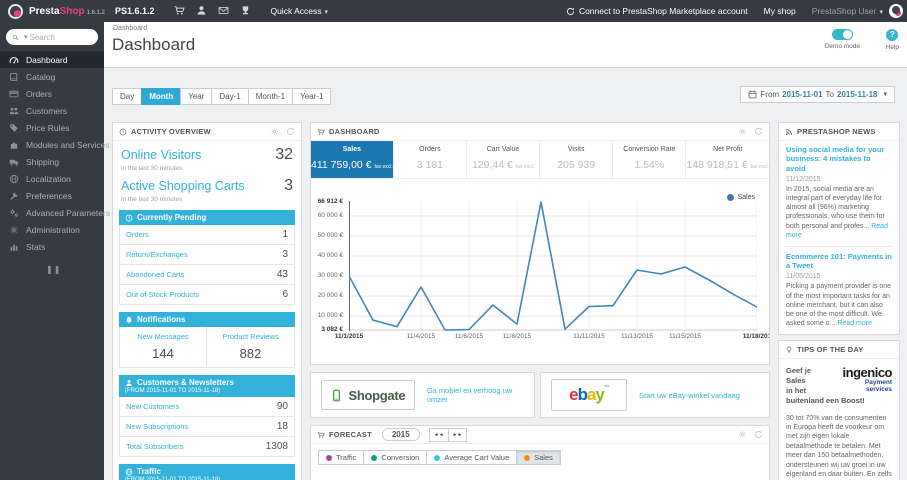 The height and width of the screenshot is (480, 907). What do you see at coordinates (752, 94) in the screenshot?
I see `calendar-icon` at bounding box center [752, 94].